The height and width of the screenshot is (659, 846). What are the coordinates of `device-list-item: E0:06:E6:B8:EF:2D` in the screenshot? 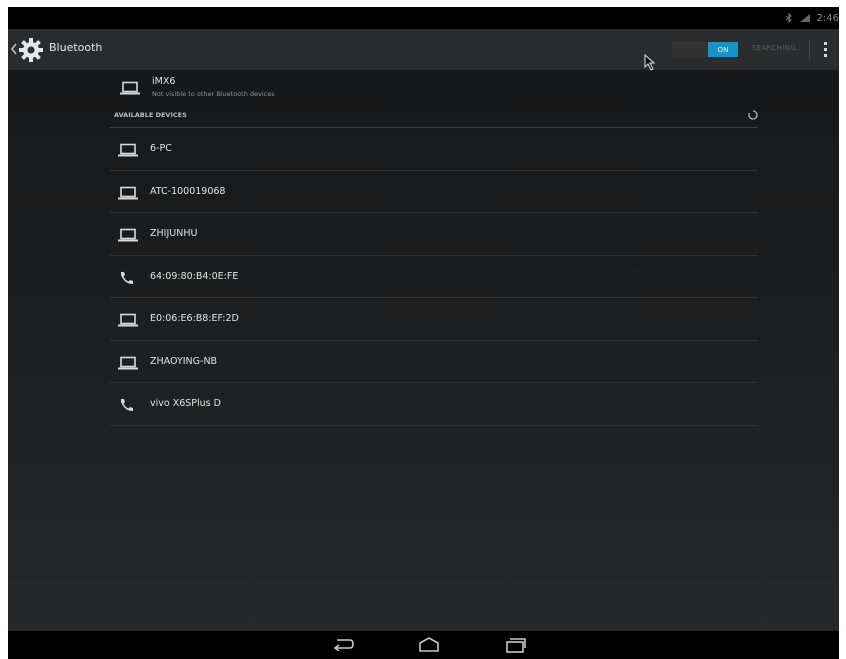 It's located at (434, 319).